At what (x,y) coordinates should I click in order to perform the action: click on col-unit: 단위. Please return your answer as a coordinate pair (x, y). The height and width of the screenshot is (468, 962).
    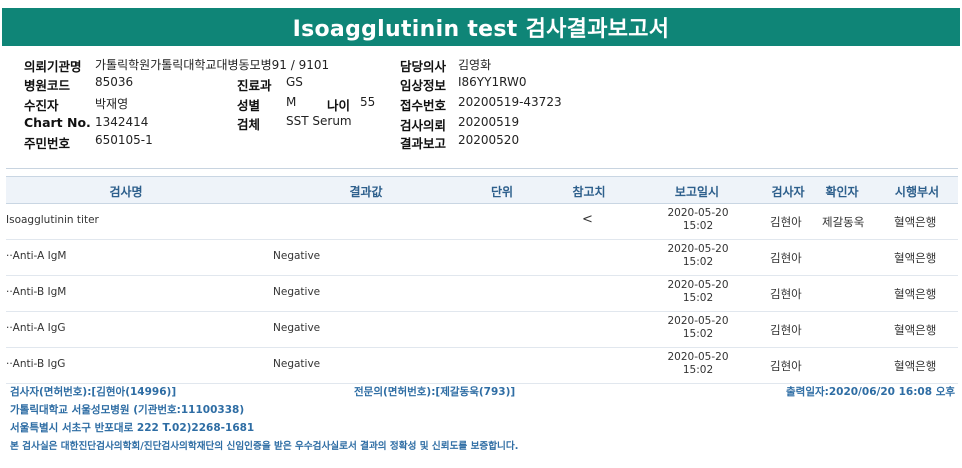
    Looking at the image, I should click on (502, 192).